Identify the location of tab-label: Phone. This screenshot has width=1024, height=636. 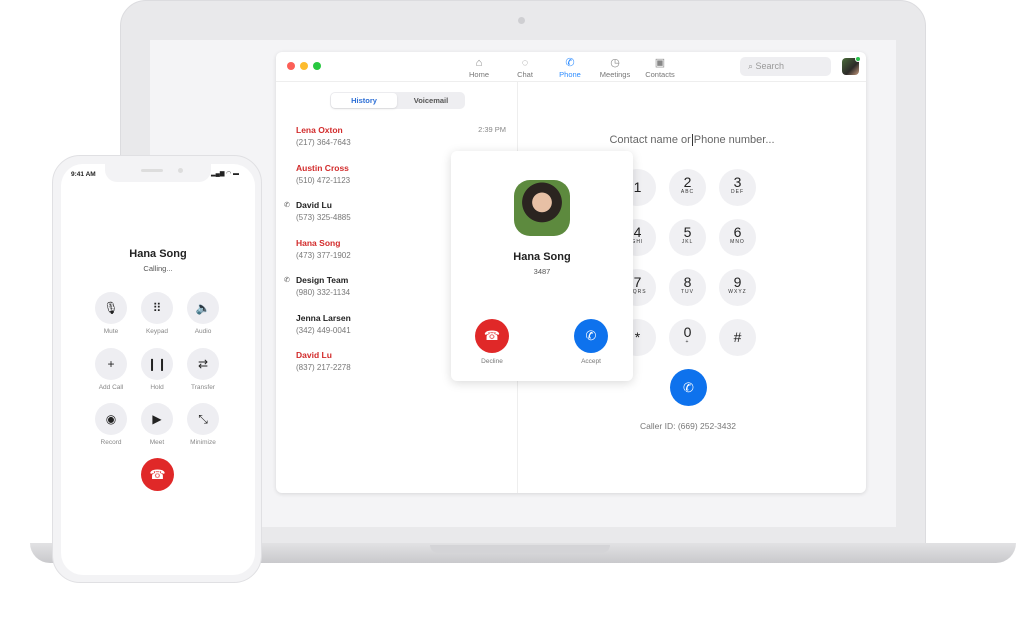
(570, 74).